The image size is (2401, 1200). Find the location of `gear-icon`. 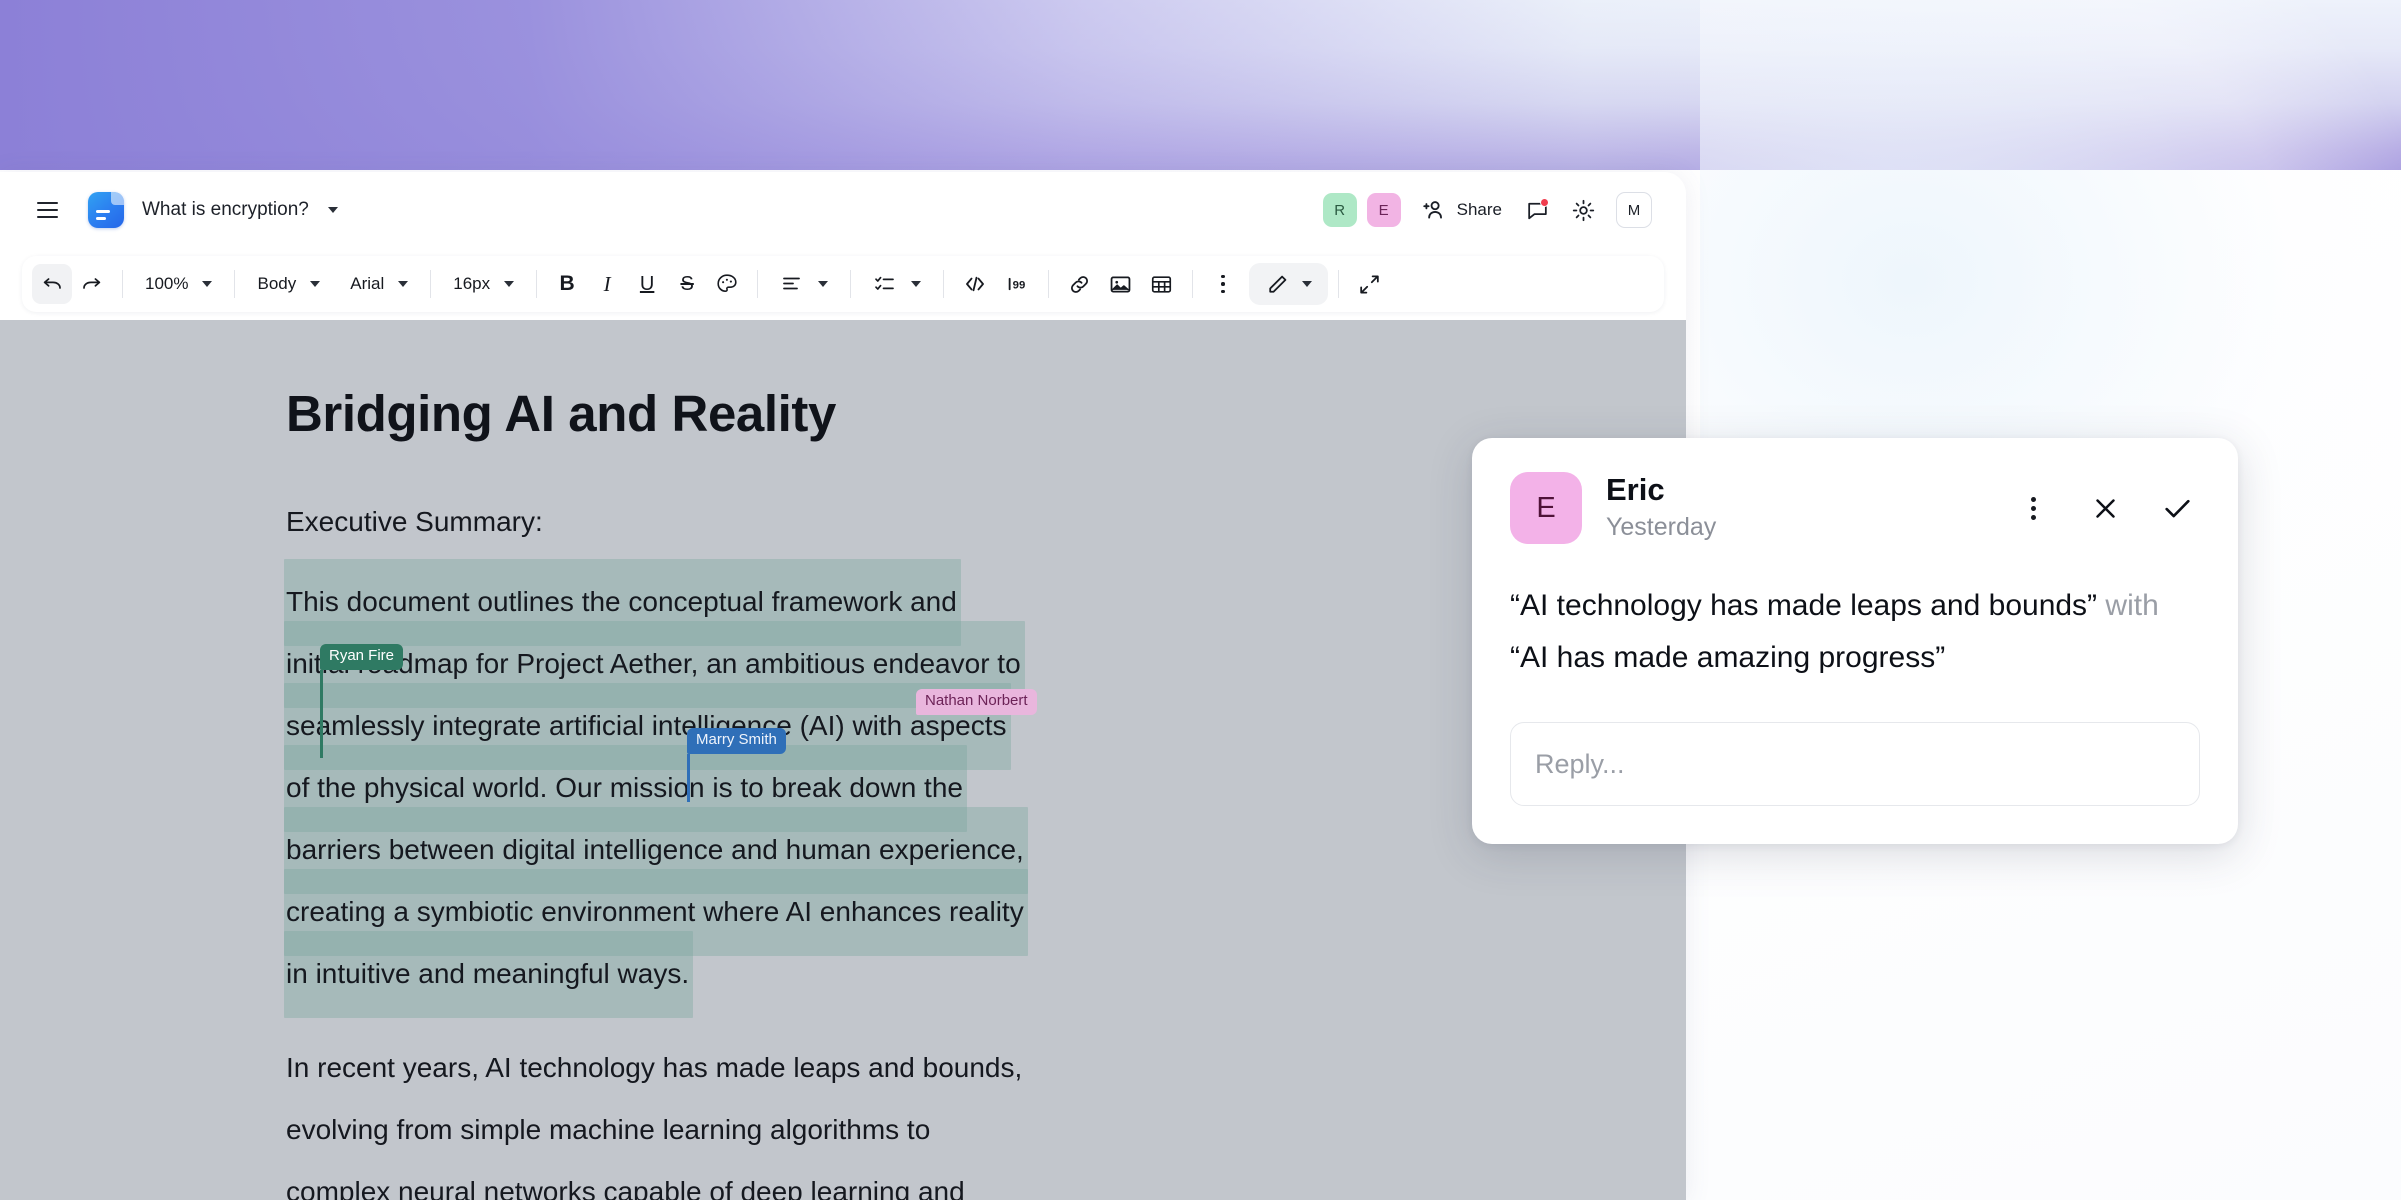

gear-icon is located at coordinates (1583, 210).